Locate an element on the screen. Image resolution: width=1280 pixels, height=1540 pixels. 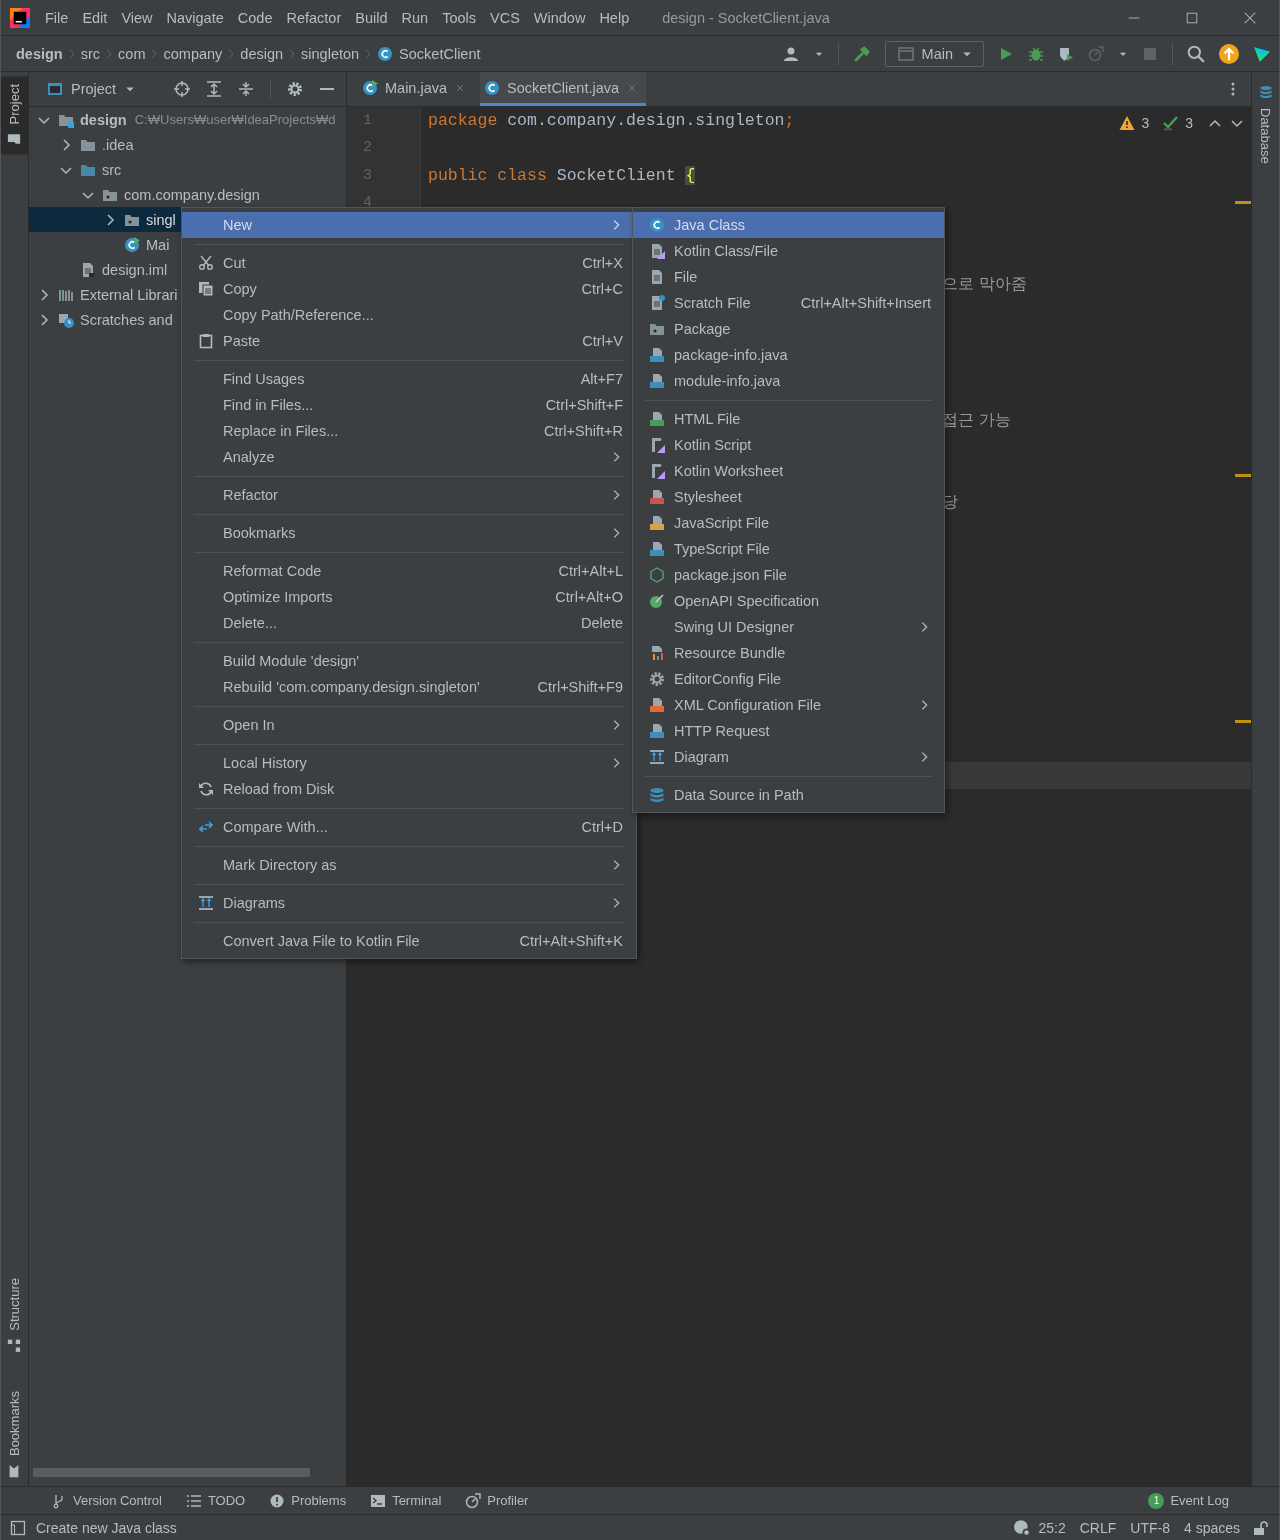
keyboard-shortcut: Ctrl+X is located at coordinates (602, 263).